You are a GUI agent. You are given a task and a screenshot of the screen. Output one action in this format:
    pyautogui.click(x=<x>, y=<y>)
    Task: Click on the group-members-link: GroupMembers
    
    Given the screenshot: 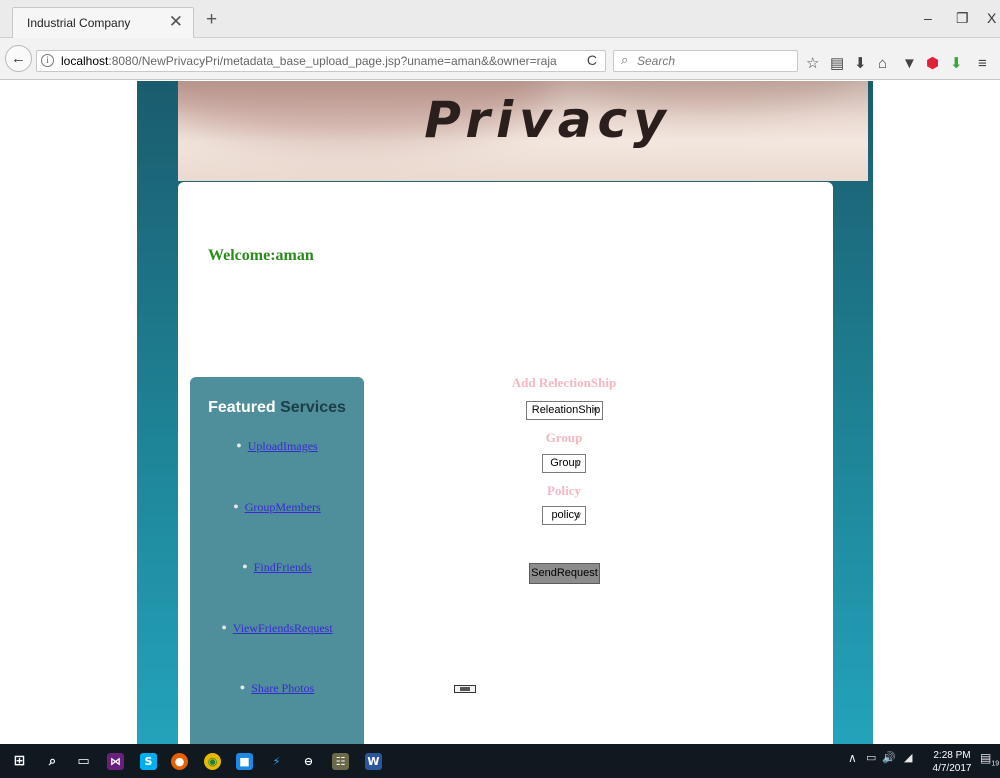 What is the action you would take?
    pyautogui.click(x=283, y=507)
    